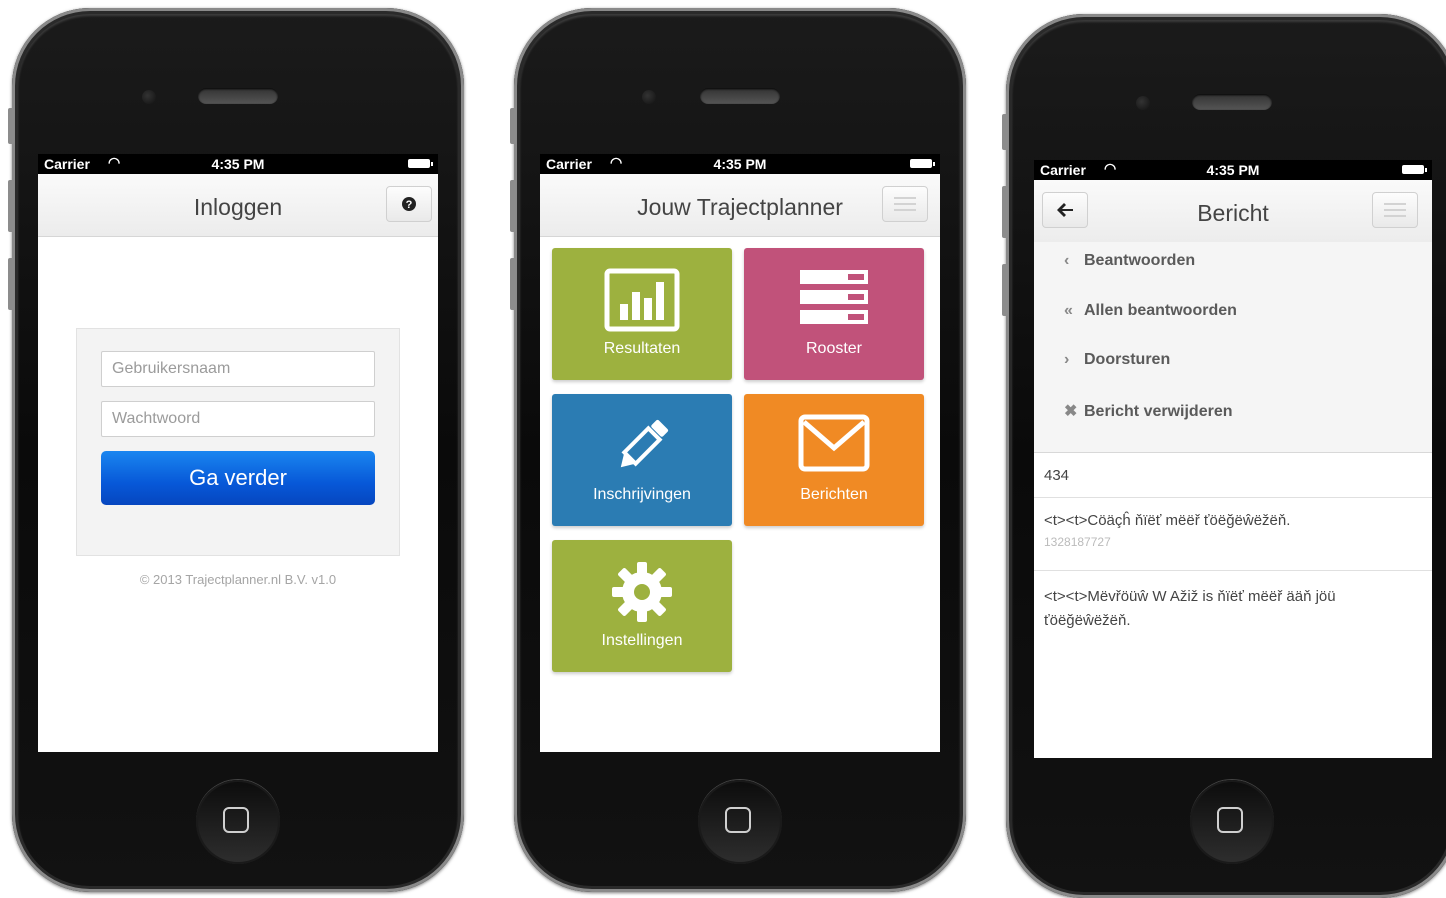 This screenshot has height=898, width=1446. I want to click on tile-rooster: Rooster, so click(834, 314).